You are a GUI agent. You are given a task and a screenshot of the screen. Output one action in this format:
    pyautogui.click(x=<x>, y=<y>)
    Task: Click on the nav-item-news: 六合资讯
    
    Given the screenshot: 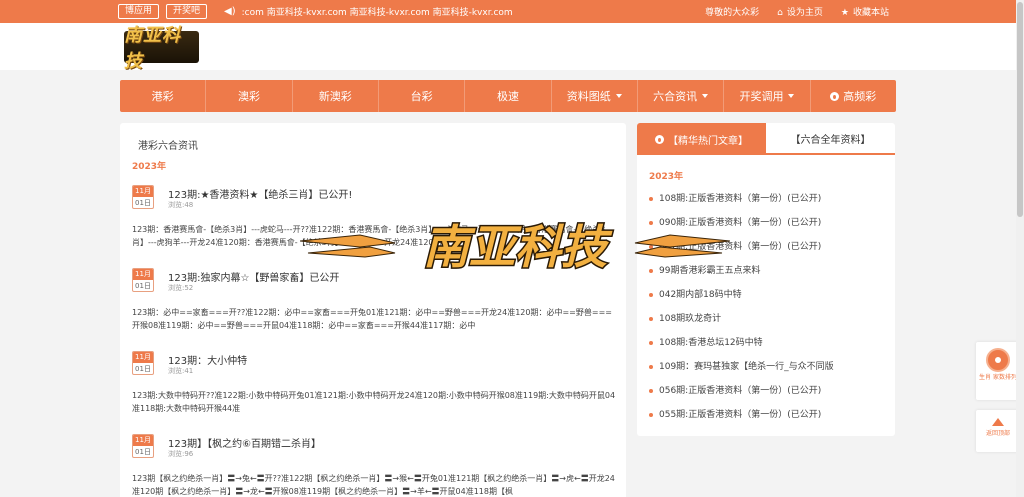 What is the action you would take?
    pyautogui.click(x=681, y=96)
    